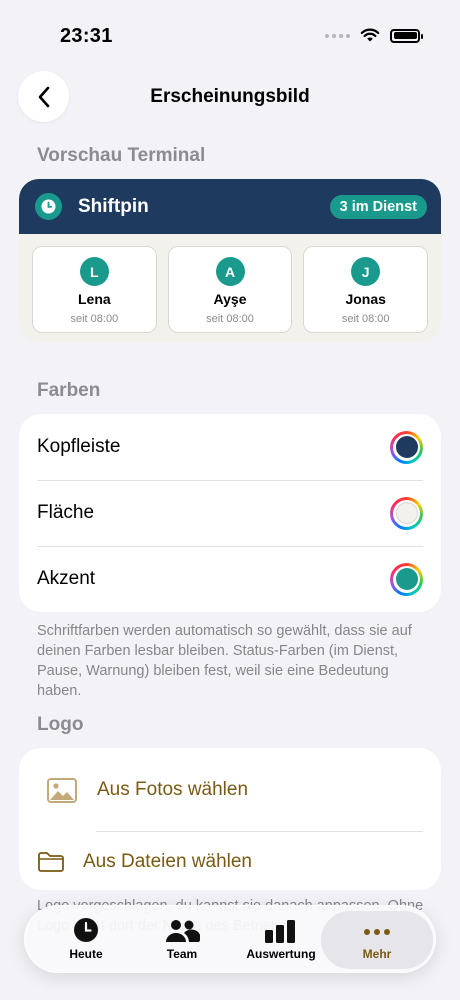 This screenshot has height=1000, width=460. Describe the element at coordinates (167, 861) in the screenshot. I see `choose-from-files-label: Aus Dateien wählen` at that location.